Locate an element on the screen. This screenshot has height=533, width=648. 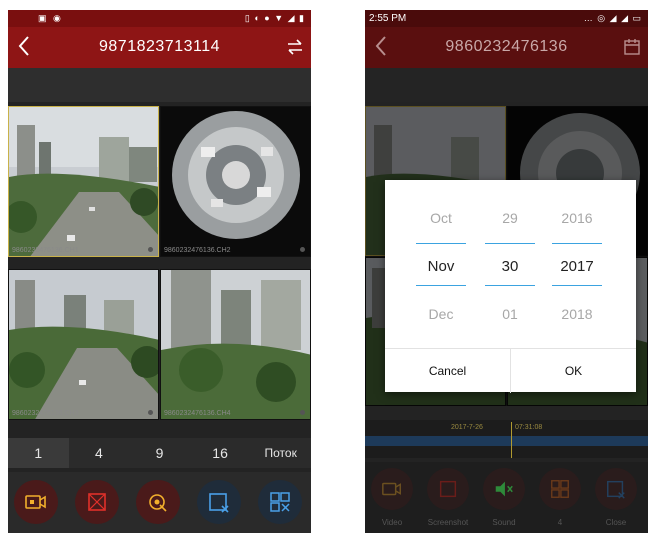
video-label: Video is located at coordinates (392, 522).